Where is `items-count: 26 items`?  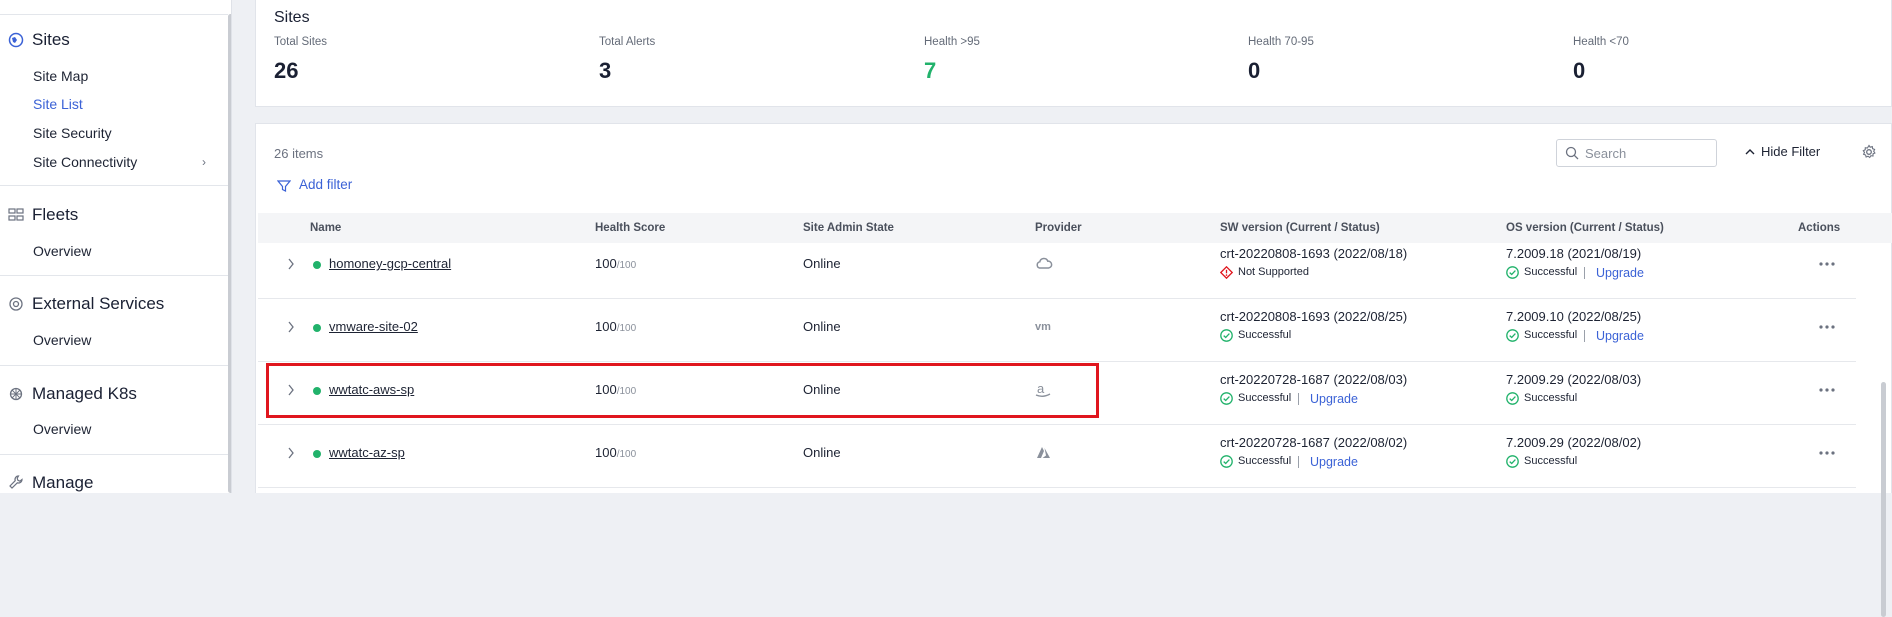 items-count: 26 items is located at coordinates (299, 153).